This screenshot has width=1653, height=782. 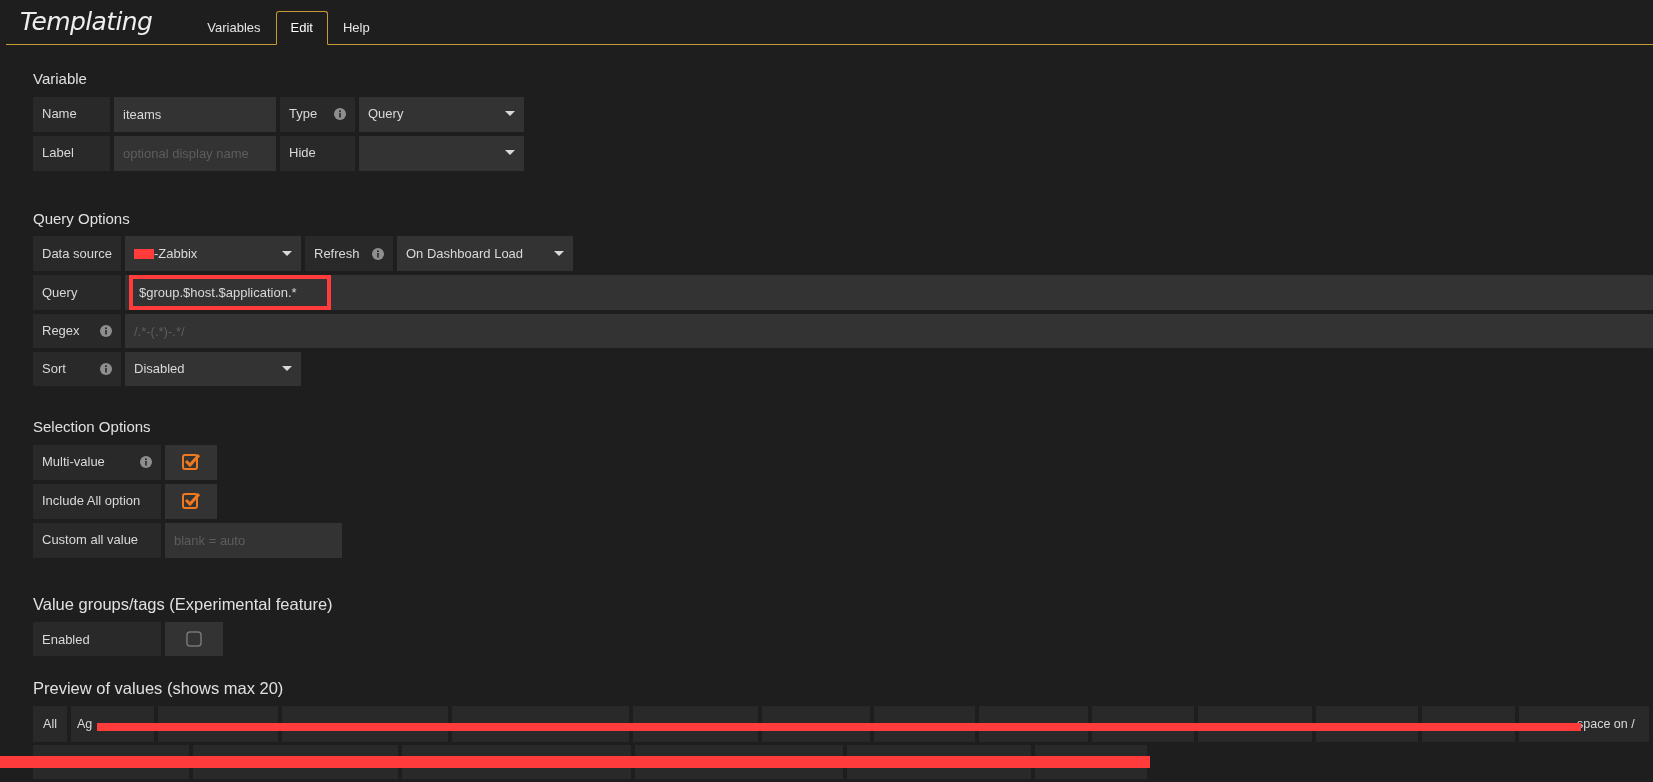 What do you see at coordinates (97, 639) in the screenshot?
I see `field-label: Enabled` at bounding box center [97, 639].